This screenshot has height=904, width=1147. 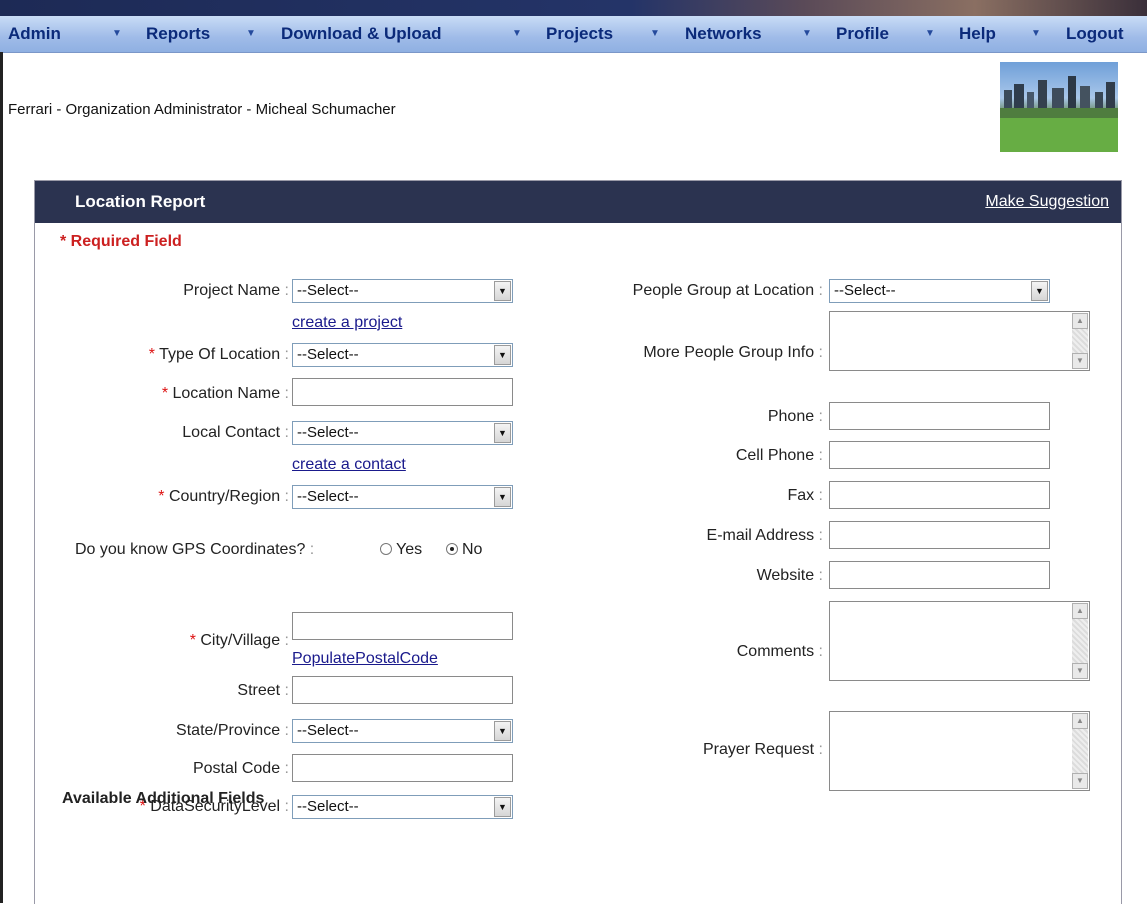 I want to click on people-group-label-text: People Group at Location, so click(x=723, y=290).